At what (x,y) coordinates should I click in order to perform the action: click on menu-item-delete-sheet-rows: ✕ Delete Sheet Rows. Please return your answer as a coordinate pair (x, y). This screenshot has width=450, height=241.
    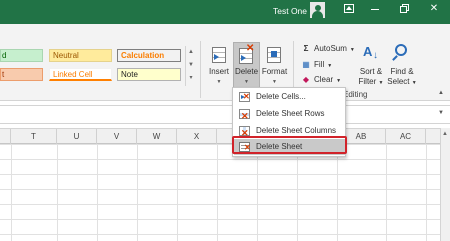
    Looking at the image, I should click on (289, 114).